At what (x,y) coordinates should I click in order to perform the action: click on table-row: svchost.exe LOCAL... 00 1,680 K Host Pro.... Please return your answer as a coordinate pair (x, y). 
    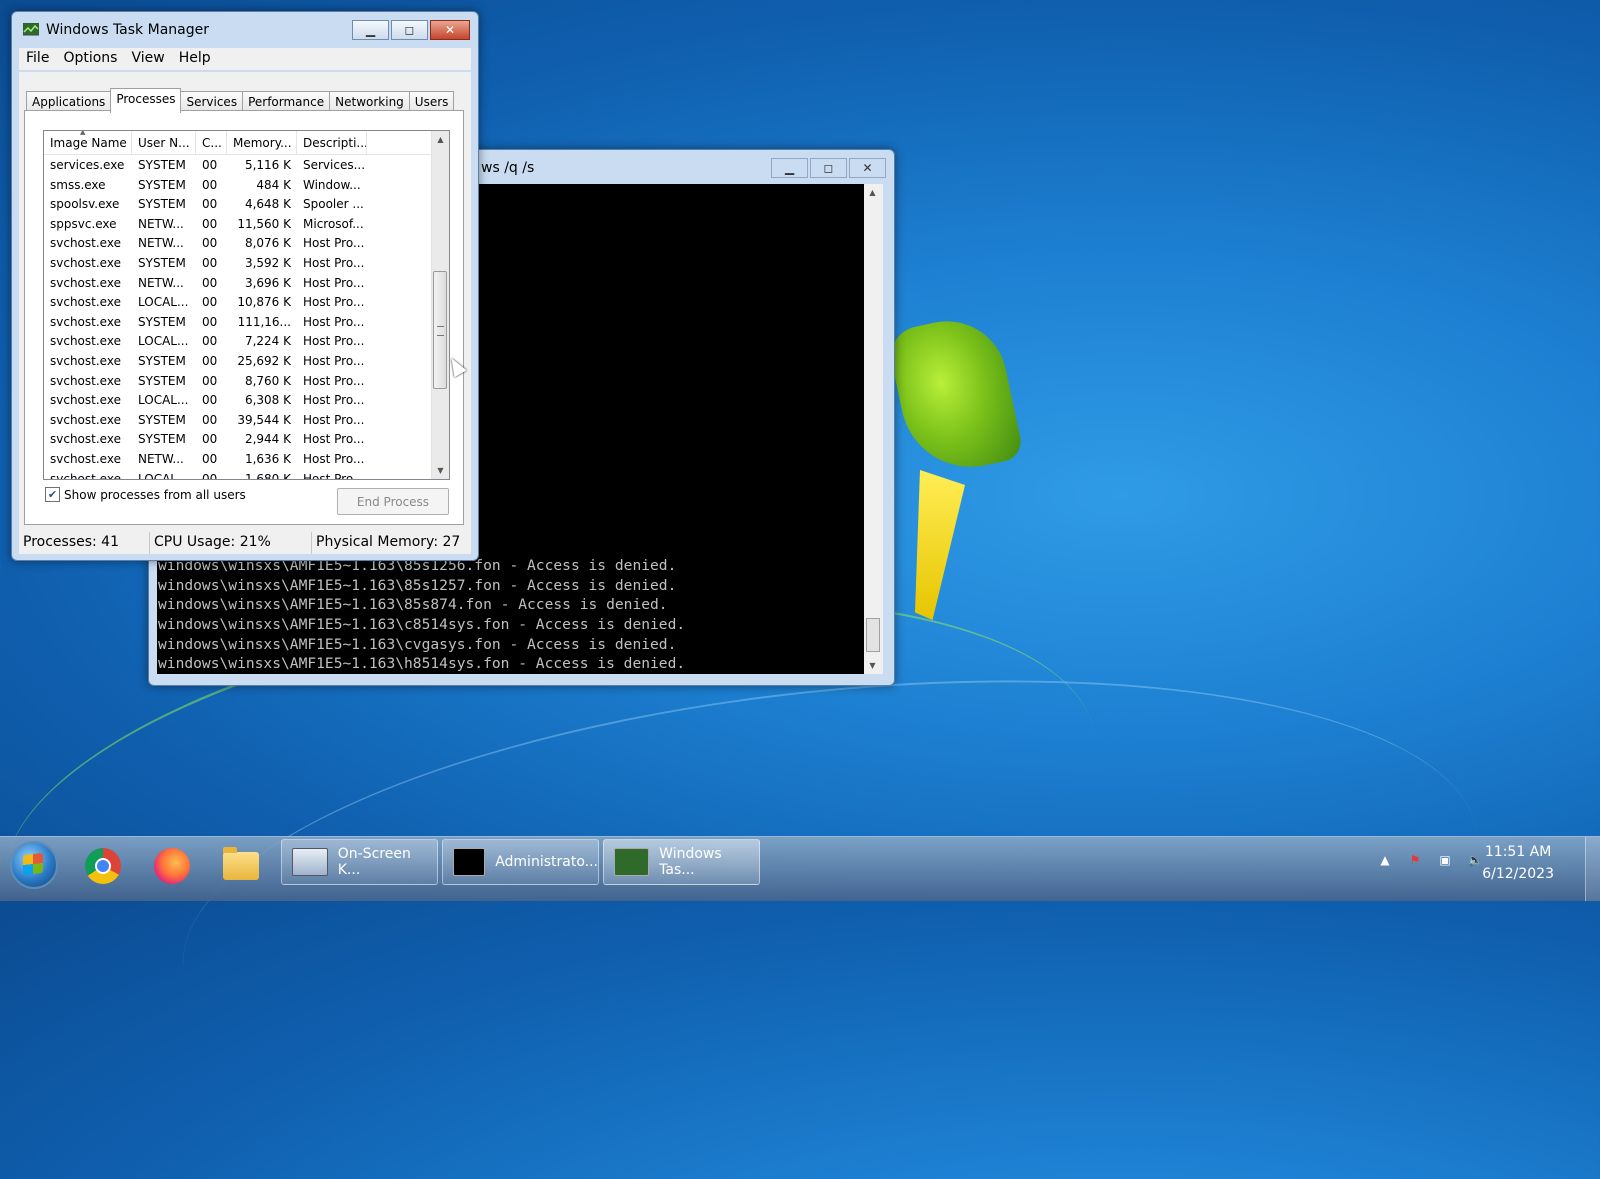
    Looking at the image, I should click on (246, 474).